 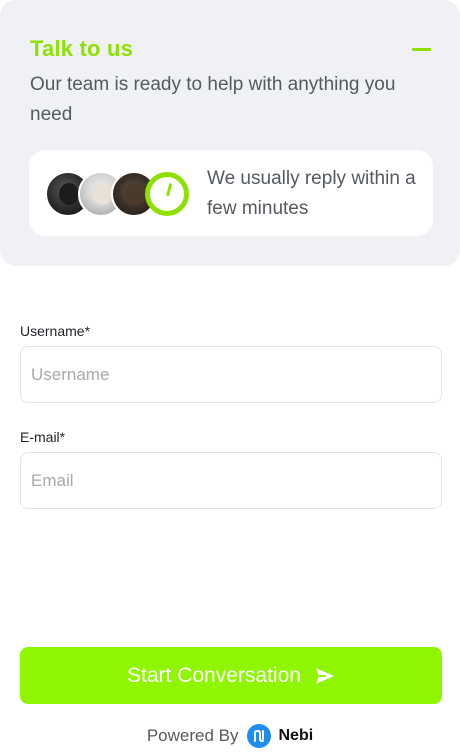 What do you see at coordinates (311, 193) in the screenshot?
I see `reply-time-text: We usually reply within a few minutes` at bounding box center [311, 193].